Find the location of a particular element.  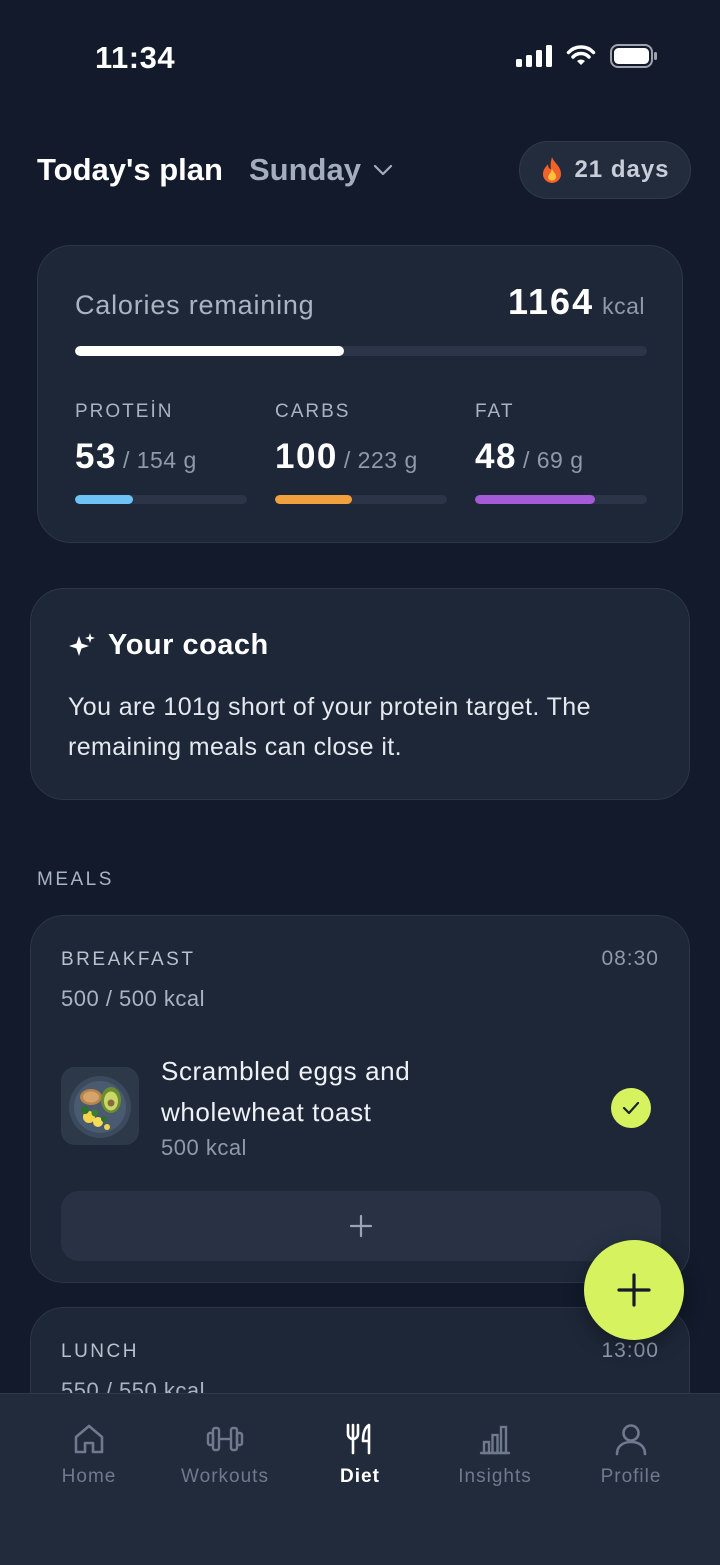

macro-fat: FAT 48 / 69 g is located at coordinates (561, 452).